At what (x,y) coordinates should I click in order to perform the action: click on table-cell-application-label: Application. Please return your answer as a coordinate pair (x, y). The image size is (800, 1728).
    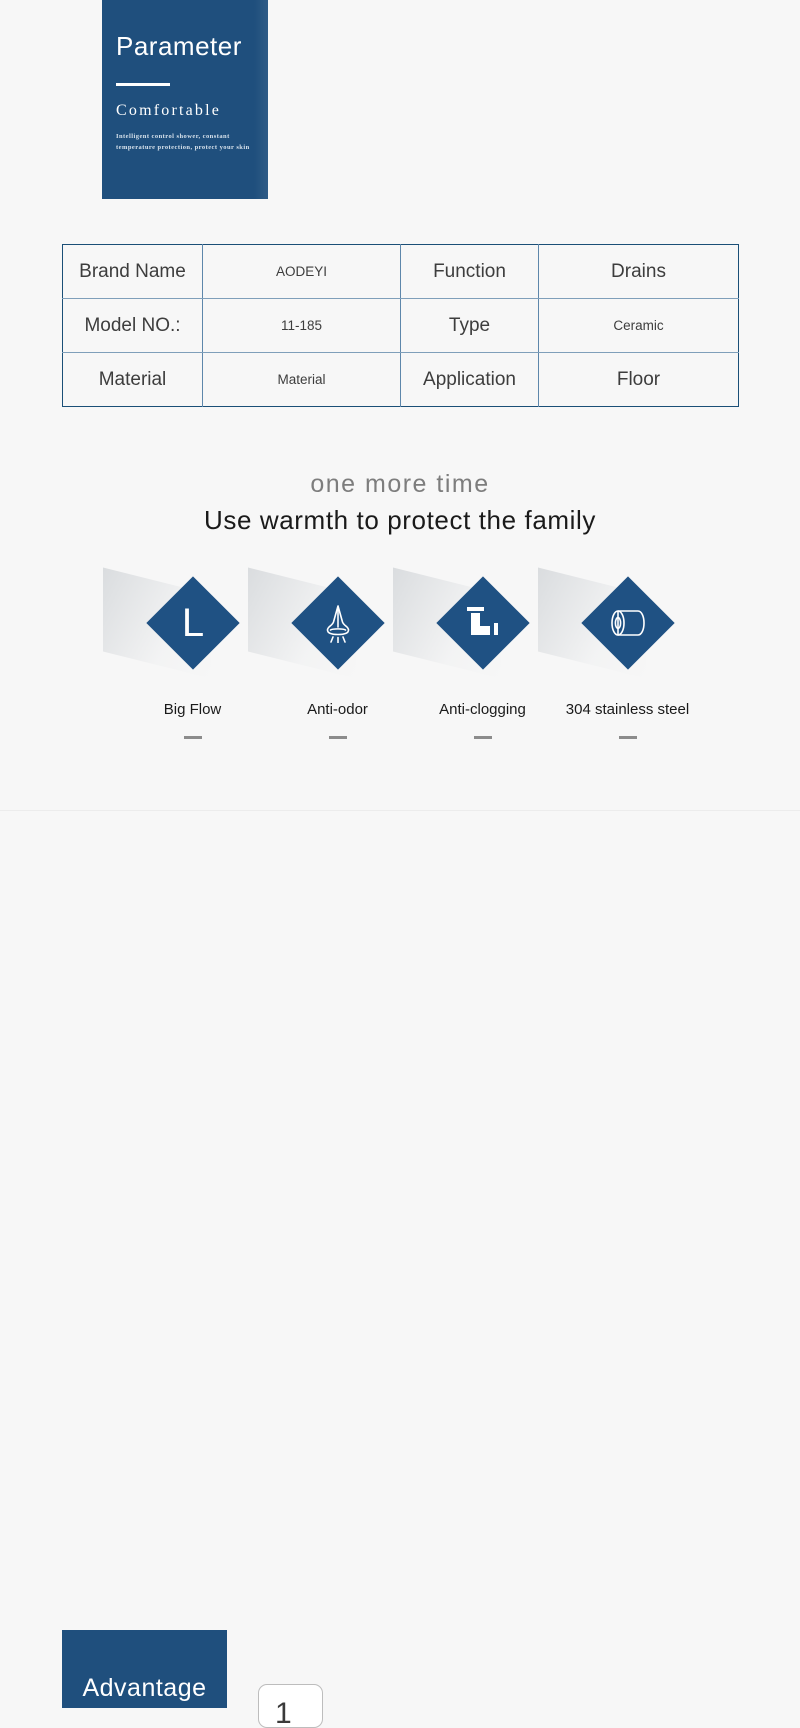
    Looking at the image, I should click on (469, 379).